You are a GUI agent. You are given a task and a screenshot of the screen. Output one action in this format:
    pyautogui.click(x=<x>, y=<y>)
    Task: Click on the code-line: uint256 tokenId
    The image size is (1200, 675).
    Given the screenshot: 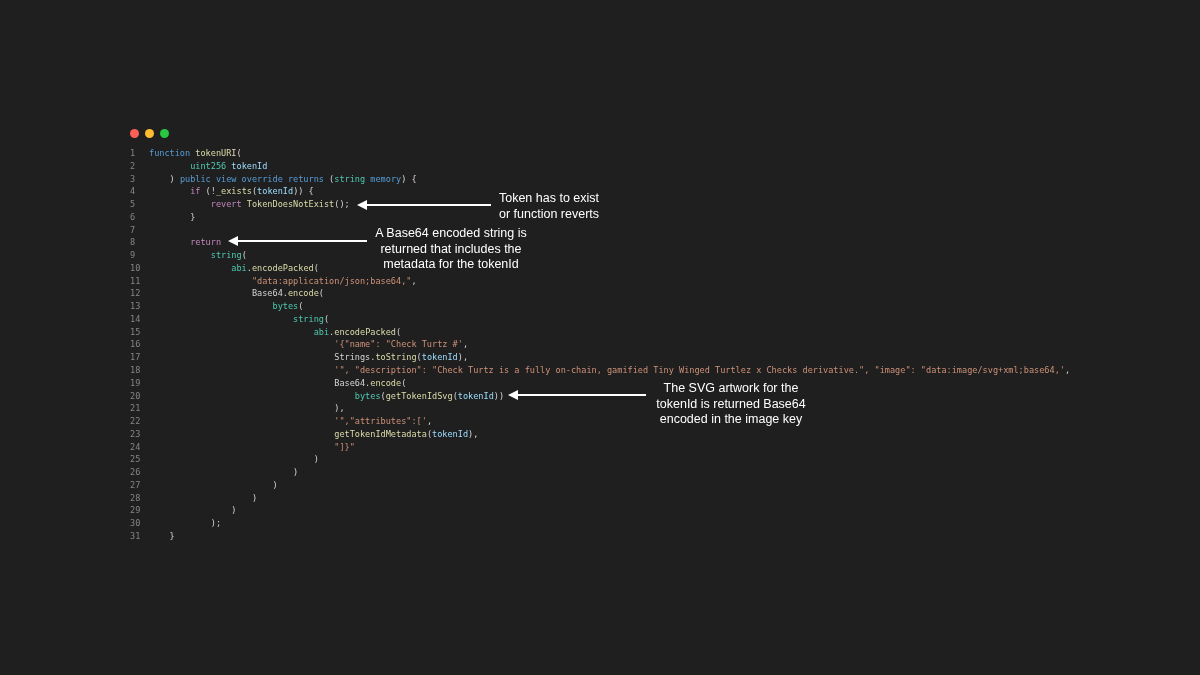 What is the action you would take?
    pyautogui.click(x=228, y=166)
    